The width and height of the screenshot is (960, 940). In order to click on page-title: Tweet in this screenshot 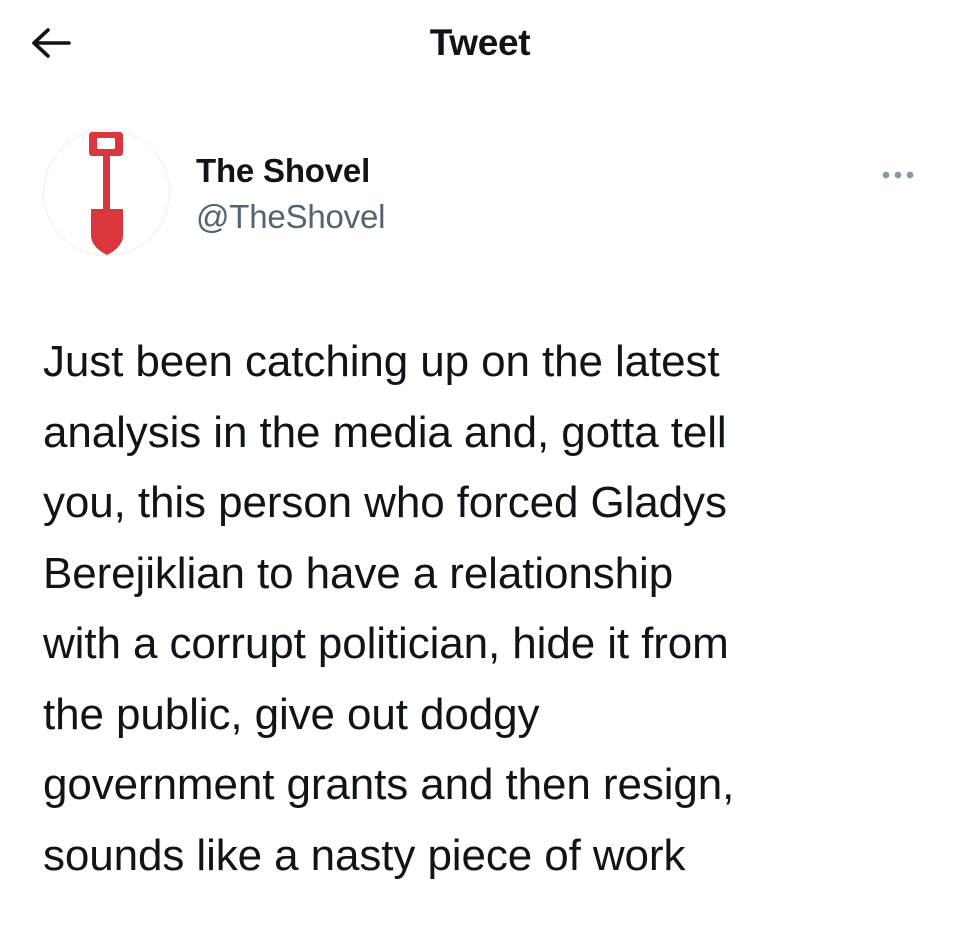, I will do `click(480, 42)`.